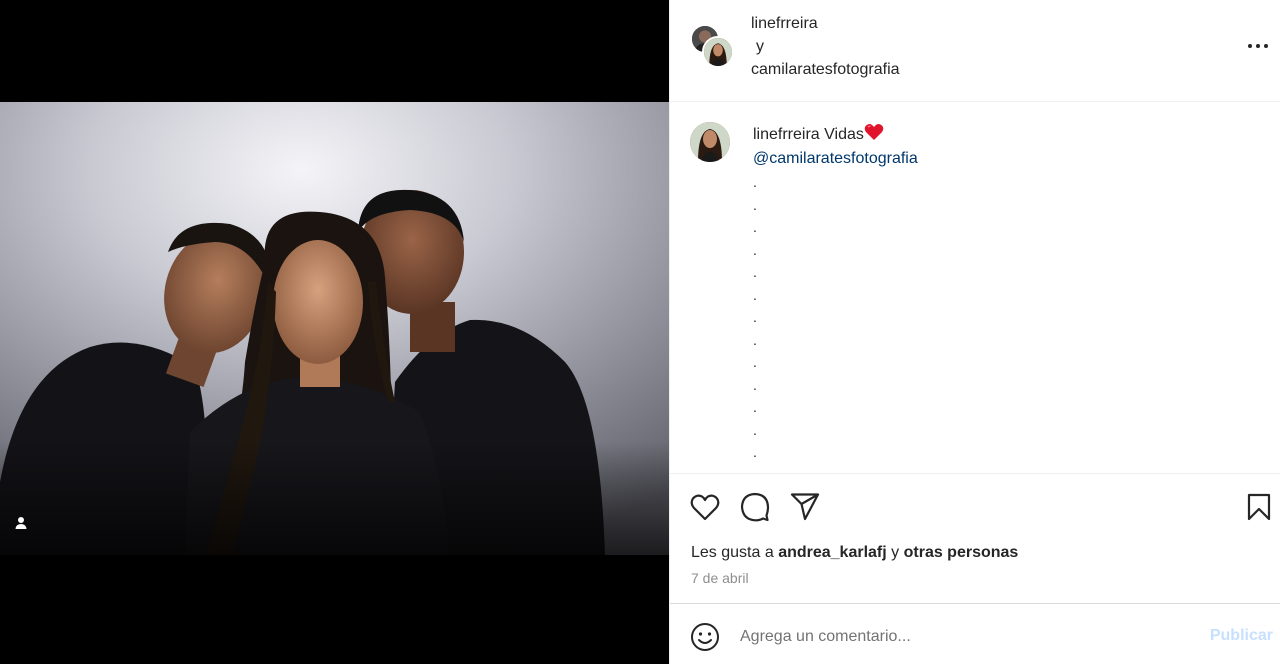  What do you see at coordinates (760, 46) in the screenshot?
I see `conjunction-text: y` at bounding box center [760, 46].